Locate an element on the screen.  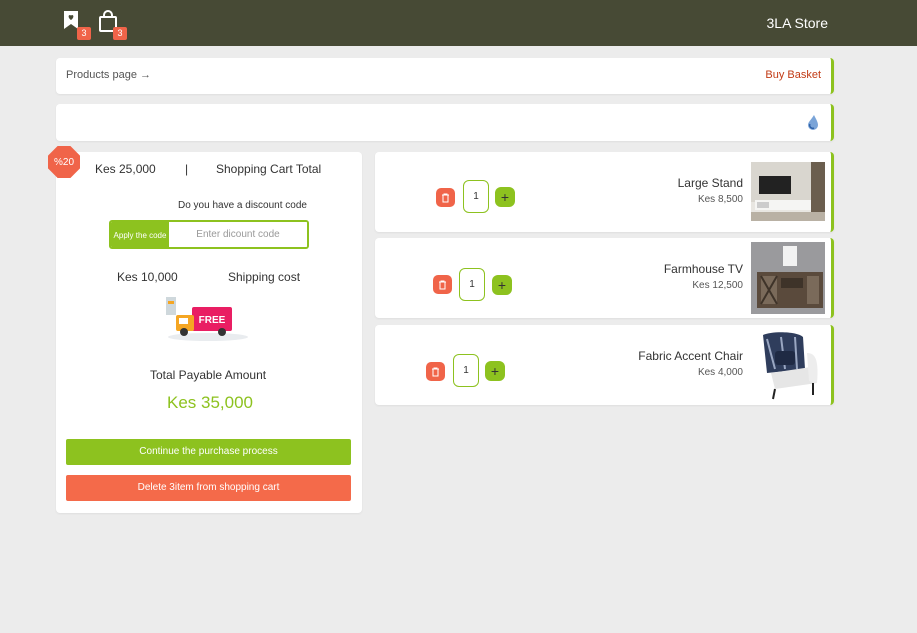
discount-code-form: Apply the code is located at coordinates (209, 234).